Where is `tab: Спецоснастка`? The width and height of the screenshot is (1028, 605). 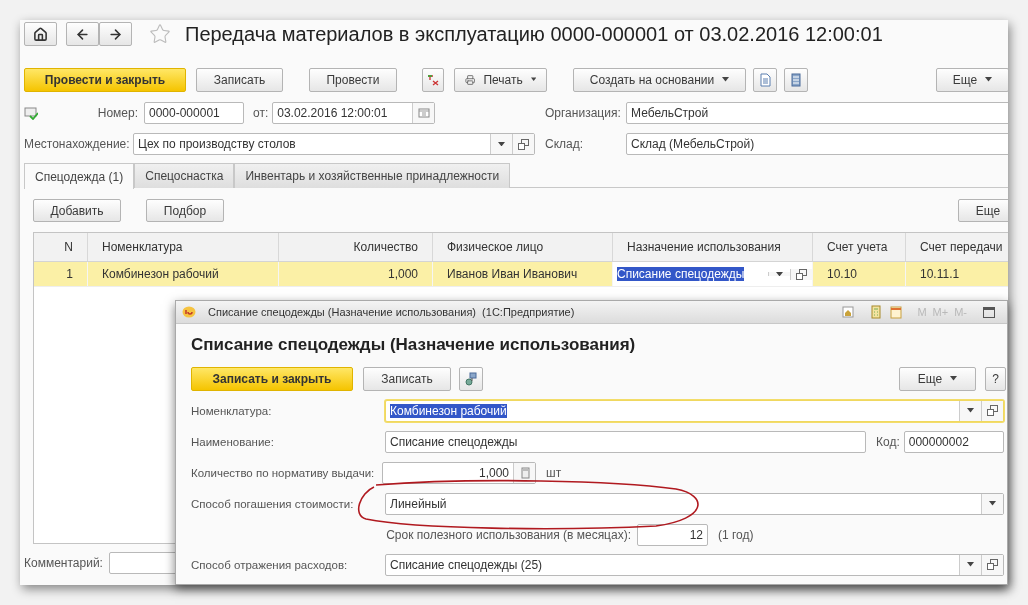
tab: Спецоснастка is located at coordinates (184, 175).